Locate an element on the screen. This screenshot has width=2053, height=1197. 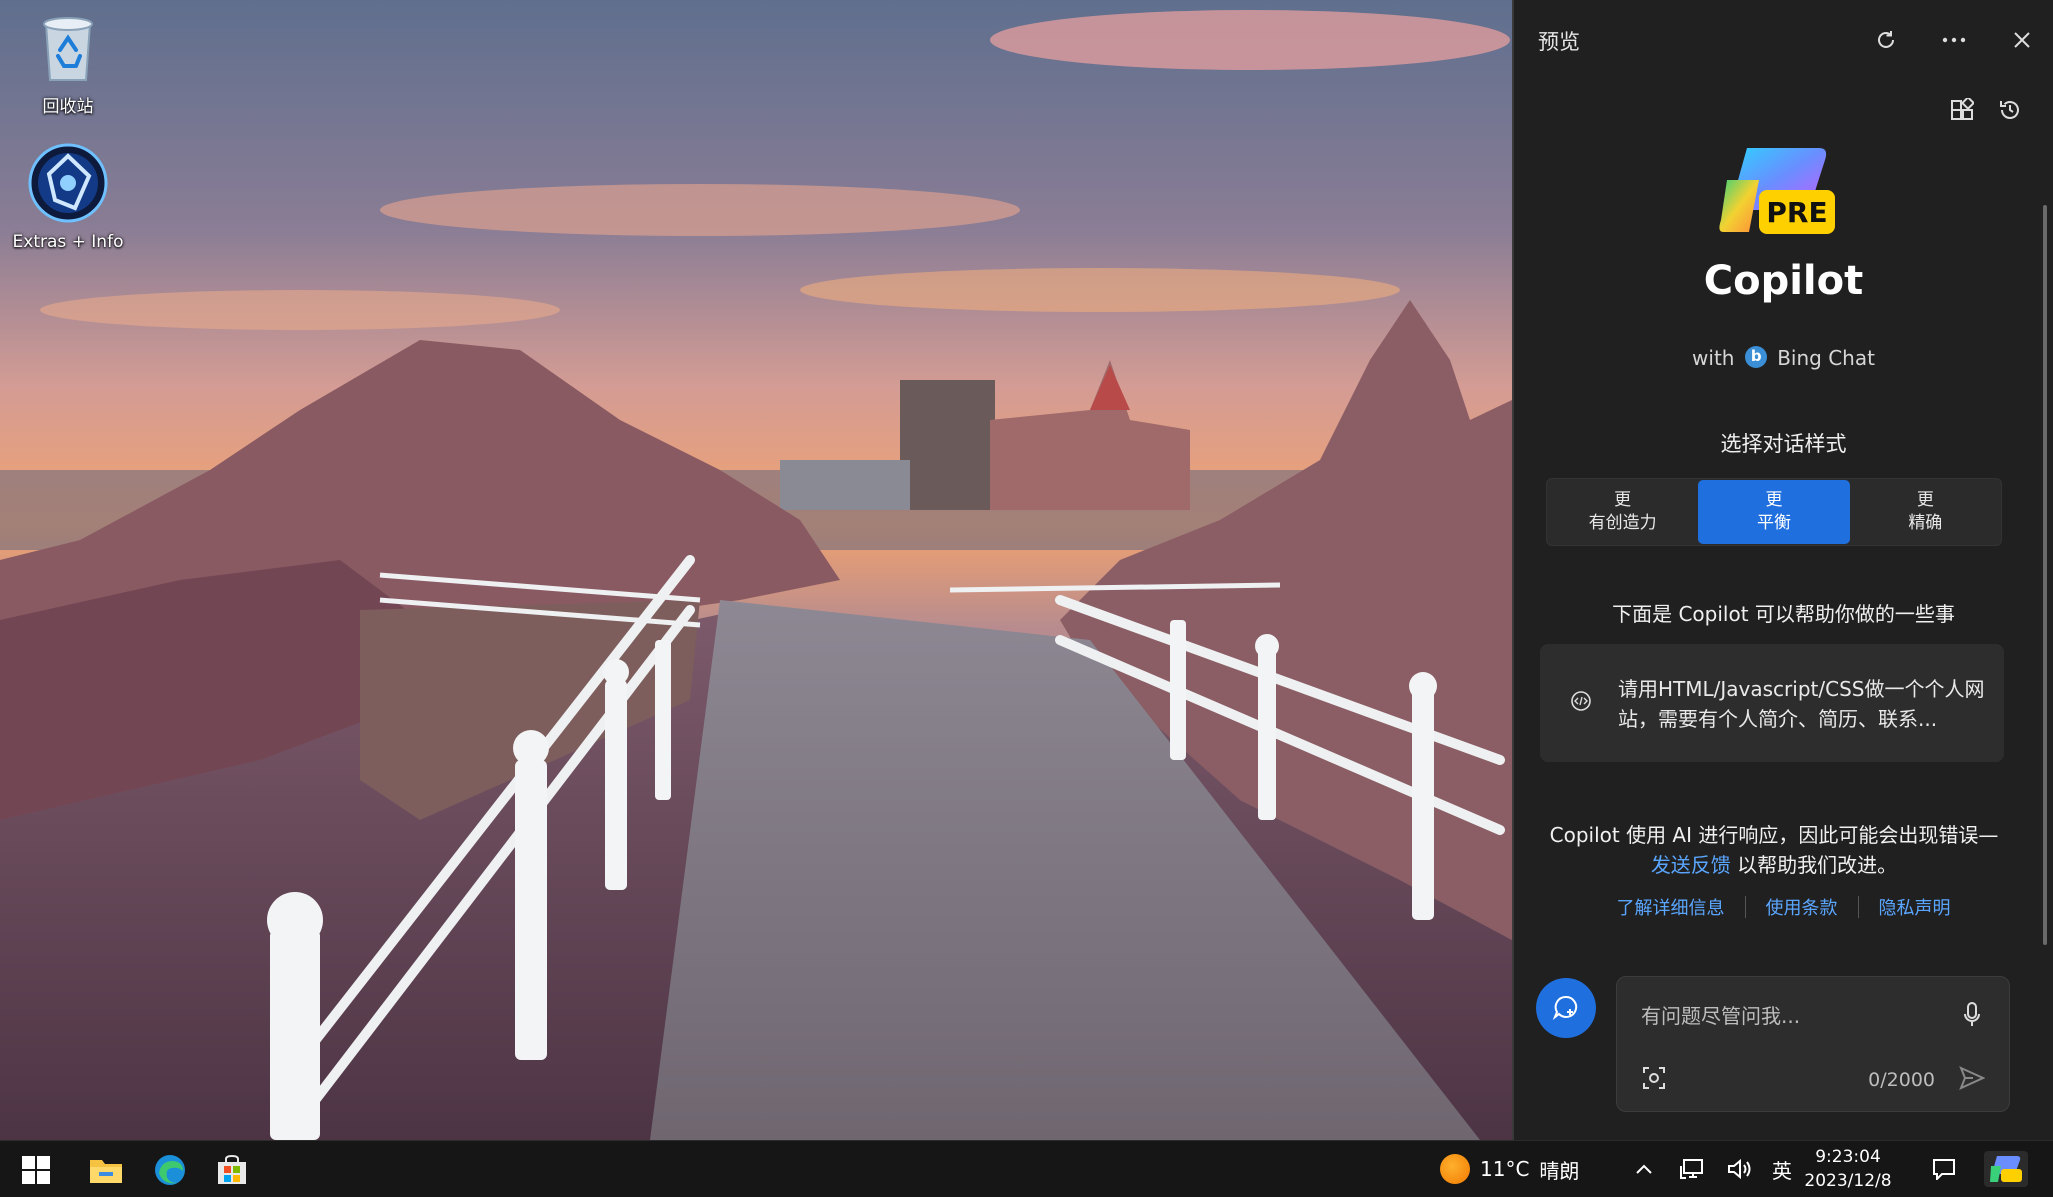
microsoft-store-icon is located at coordinates (232, 1169).